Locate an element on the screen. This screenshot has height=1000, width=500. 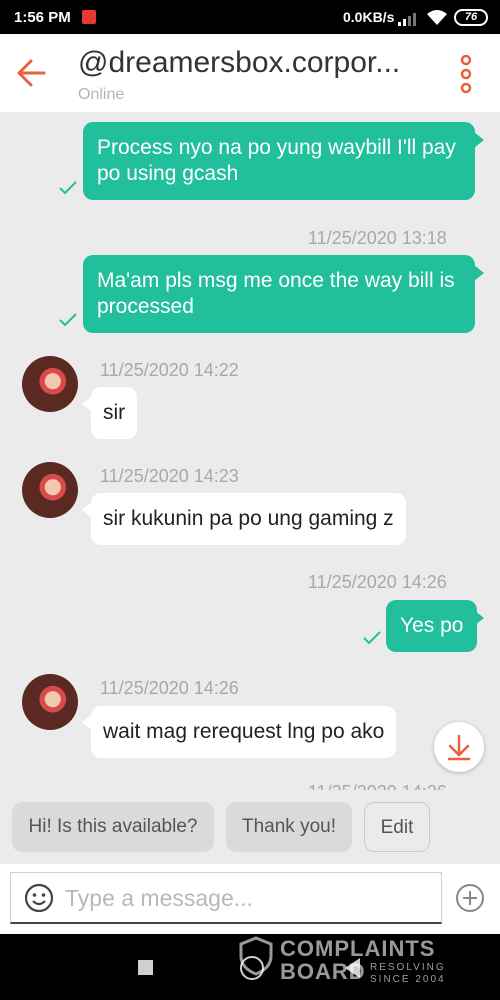
message-text: sir is located at coordinates (114, 412).